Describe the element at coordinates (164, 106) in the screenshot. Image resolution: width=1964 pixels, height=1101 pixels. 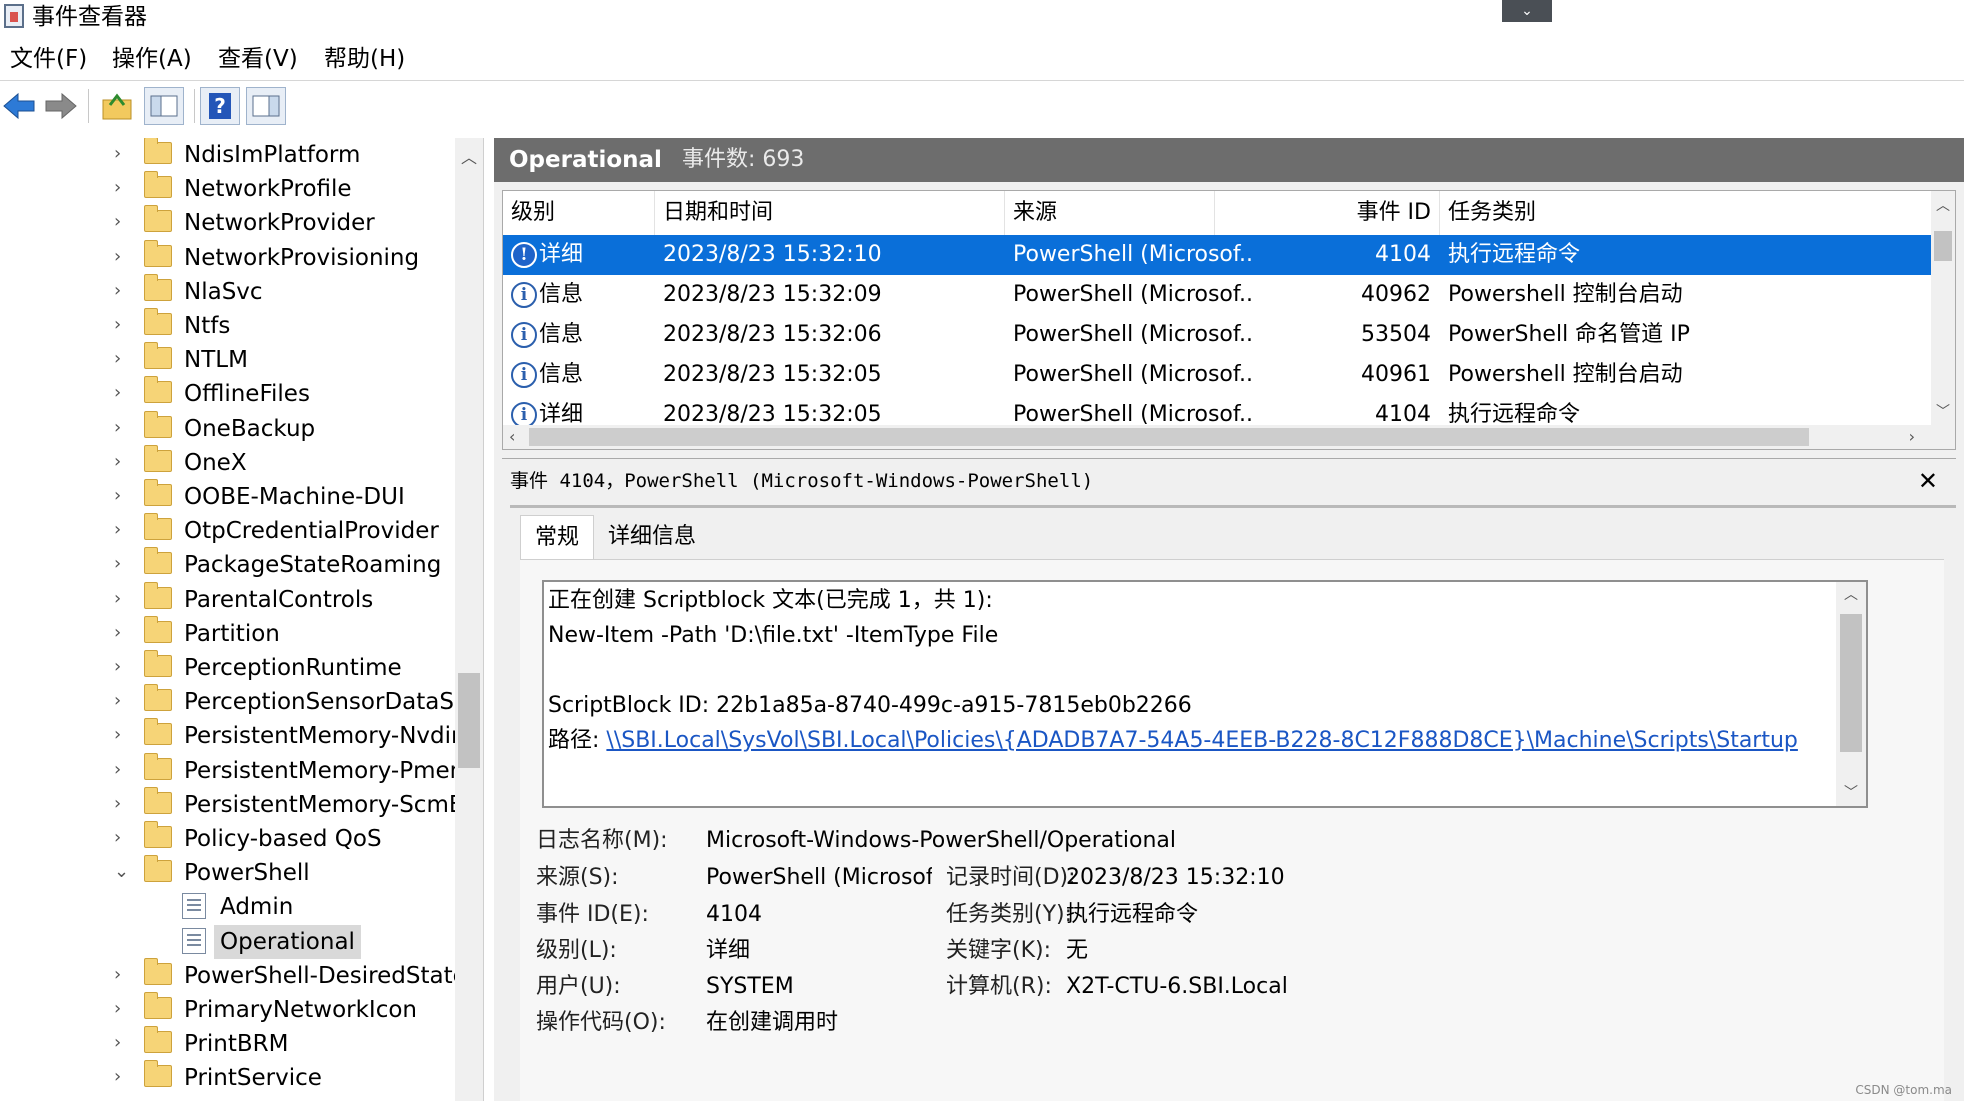
I see `console-tree-icon` at that location.